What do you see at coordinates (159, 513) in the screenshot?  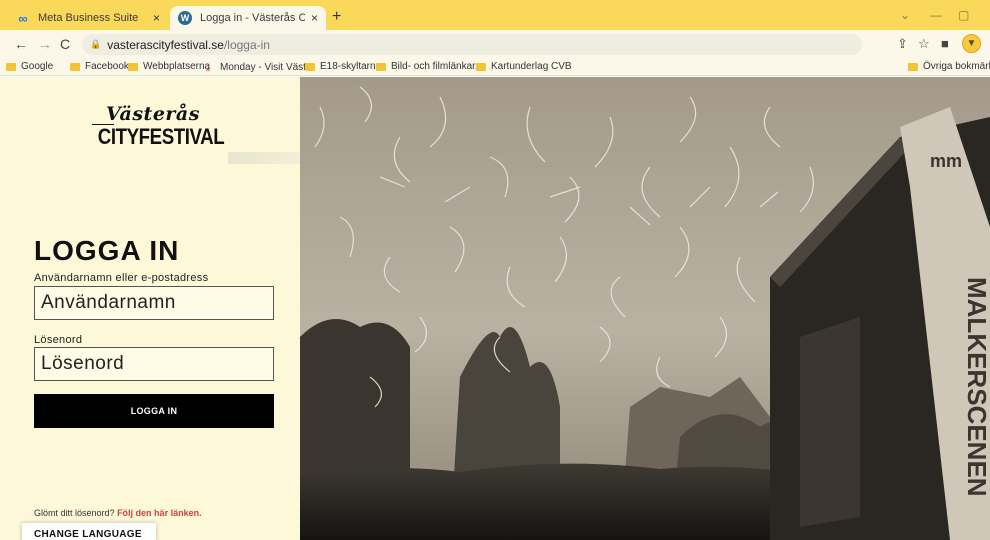 I see `forgot-password-link: Följ den här länken.` at bounding box center [159, 513].